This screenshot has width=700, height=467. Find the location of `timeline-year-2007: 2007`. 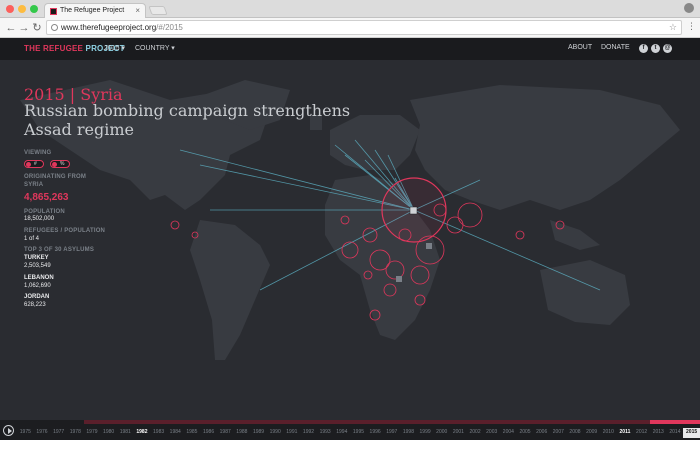

timeline-year-2007: 2007 is located at coordinates (558, 433).